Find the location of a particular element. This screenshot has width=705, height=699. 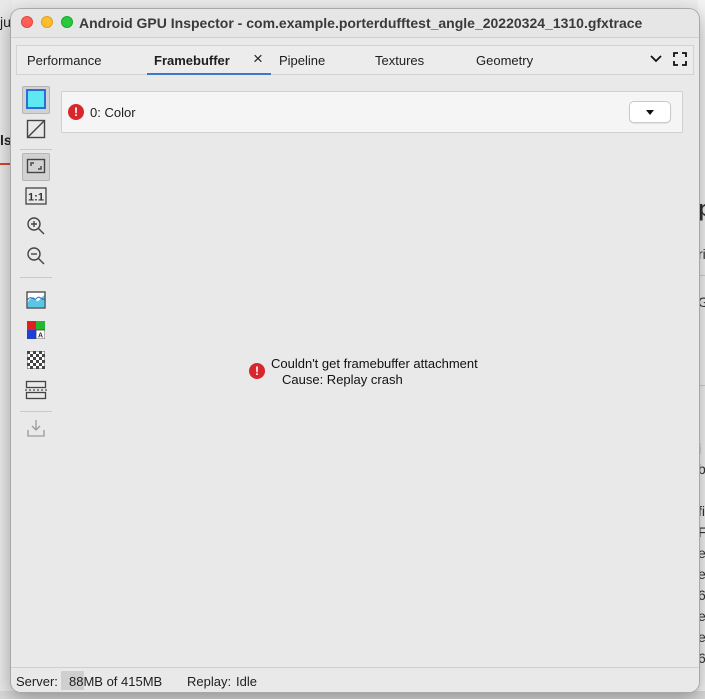

server-label: Server: is located at coordinates (37, 681).